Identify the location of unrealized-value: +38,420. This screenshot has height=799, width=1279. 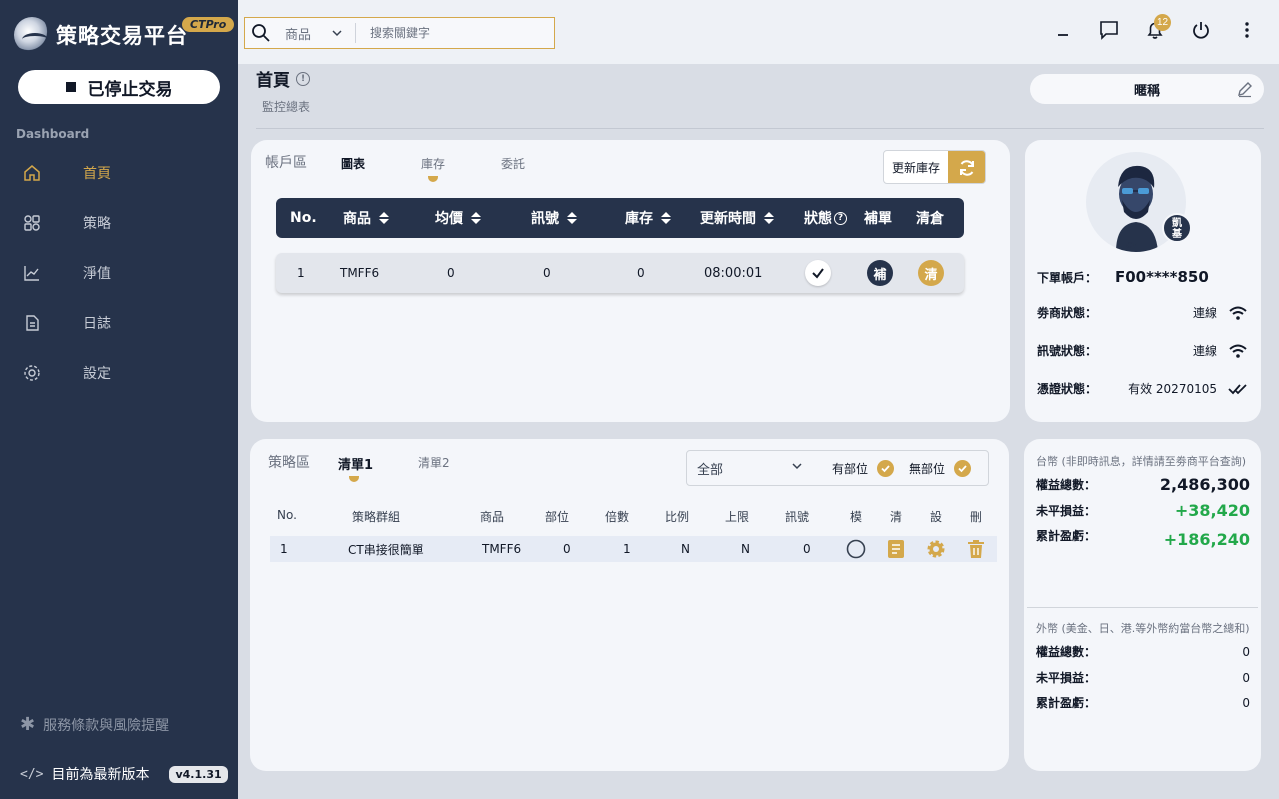
(1212, 510).